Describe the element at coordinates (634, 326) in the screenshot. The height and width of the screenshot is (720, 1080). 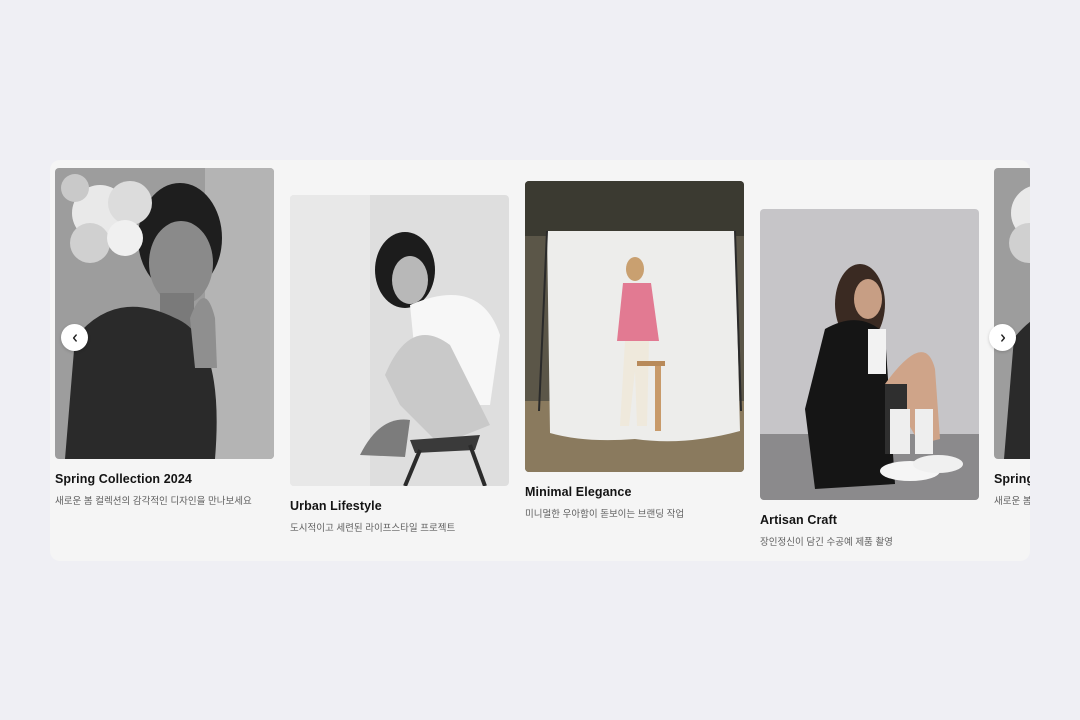
I see `card-image-minimal-elegance` at that location.